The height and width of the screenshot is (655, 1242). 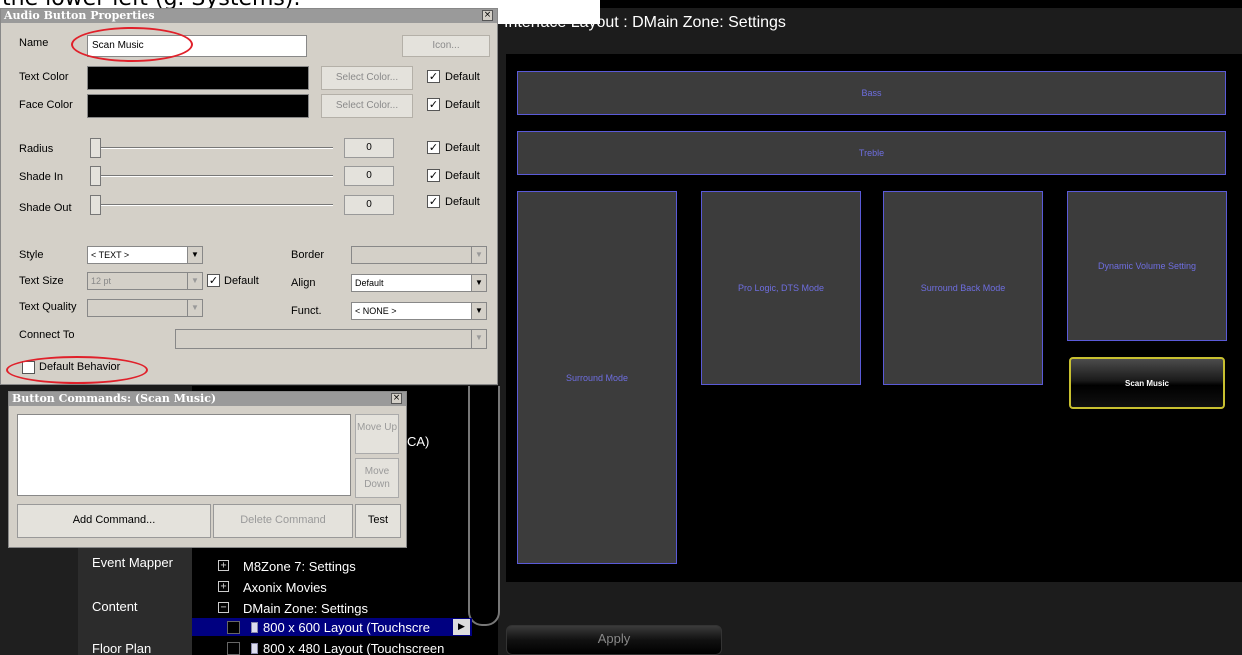 What do you see at coordinates (871, 93) in the screenshot?
I see `bass-button: Bass` at bounding box center [871, 93].